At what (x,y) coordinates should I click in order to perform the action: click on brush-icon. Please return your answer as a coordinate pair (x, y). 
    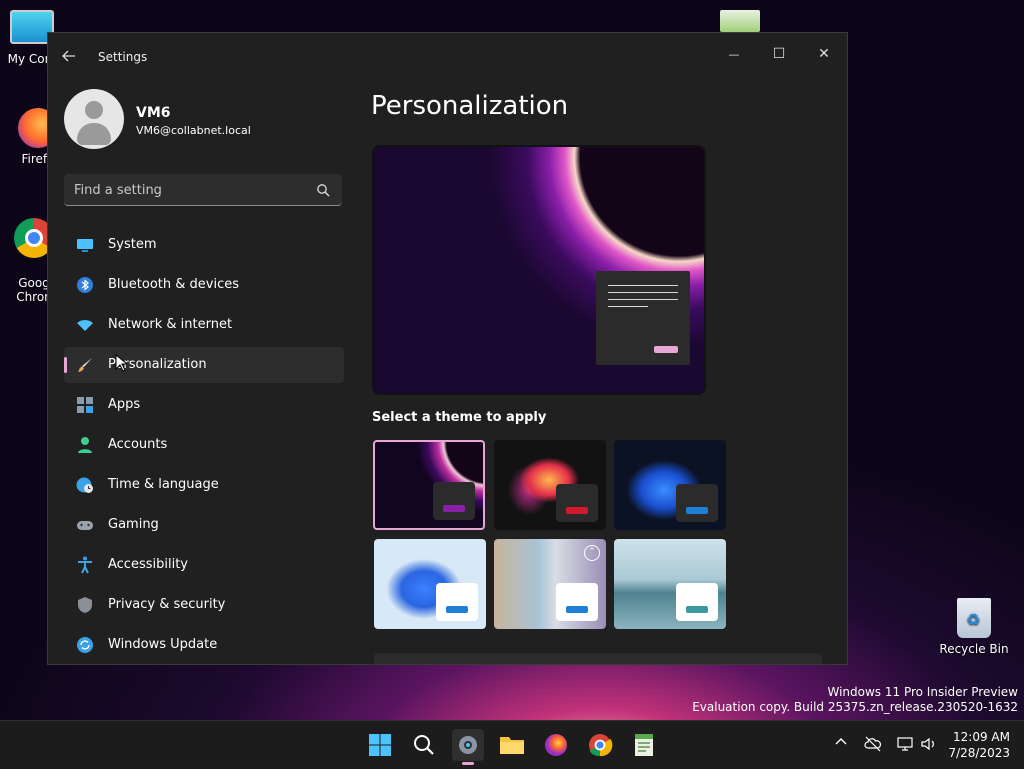
    Looking at the image, I should click on (85, 365).